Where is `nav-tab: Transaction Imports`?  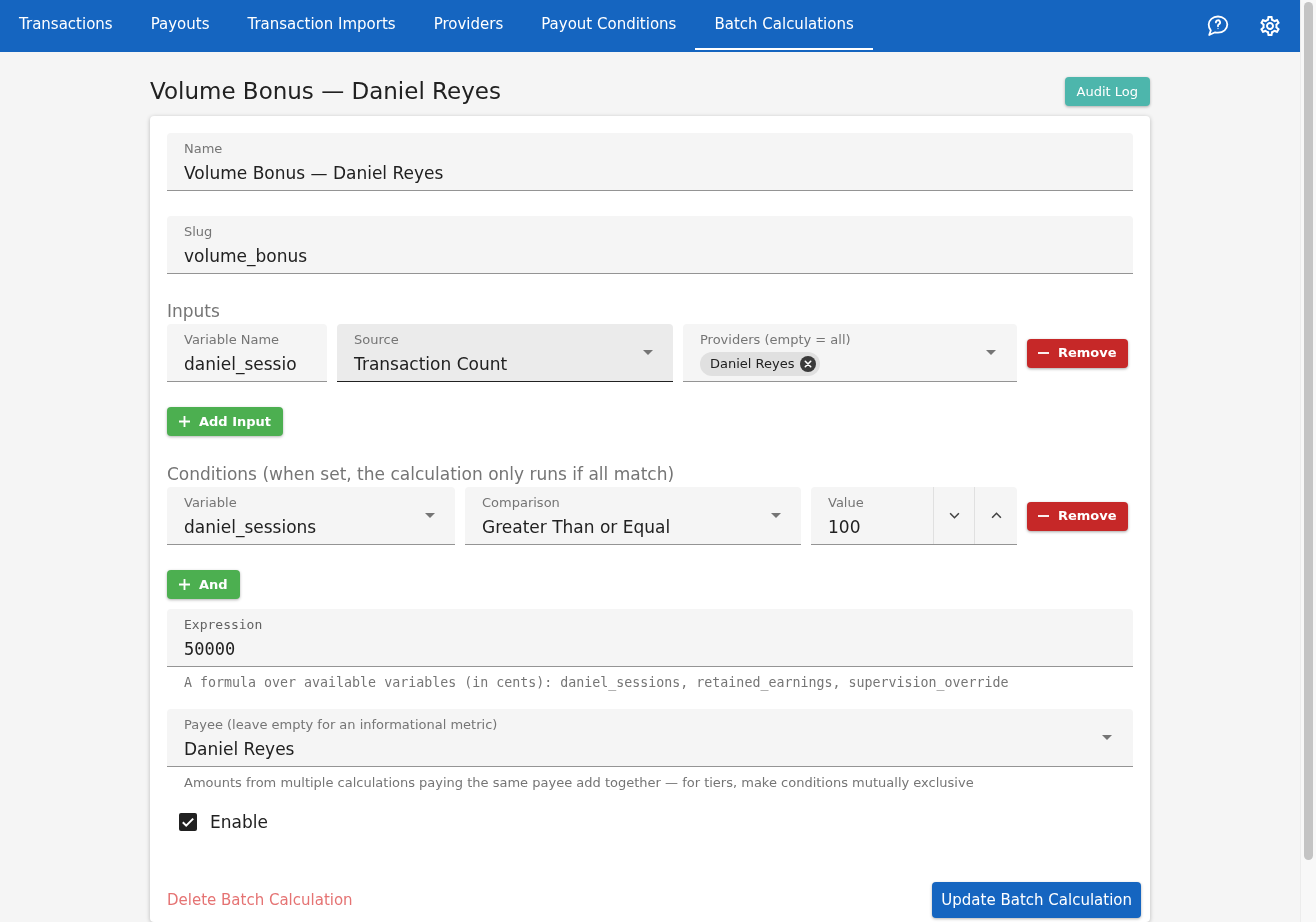 nav-tab: Transaction Imports is located at coordinates (321, 25).